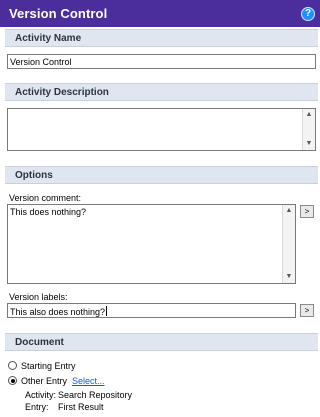 The height and width of the screenshot is (417, 320). What do you see at coordinates (44, 381) in the screenshot?
I see `other-entry-label: Other Entry` at bounding box center [44, 381].